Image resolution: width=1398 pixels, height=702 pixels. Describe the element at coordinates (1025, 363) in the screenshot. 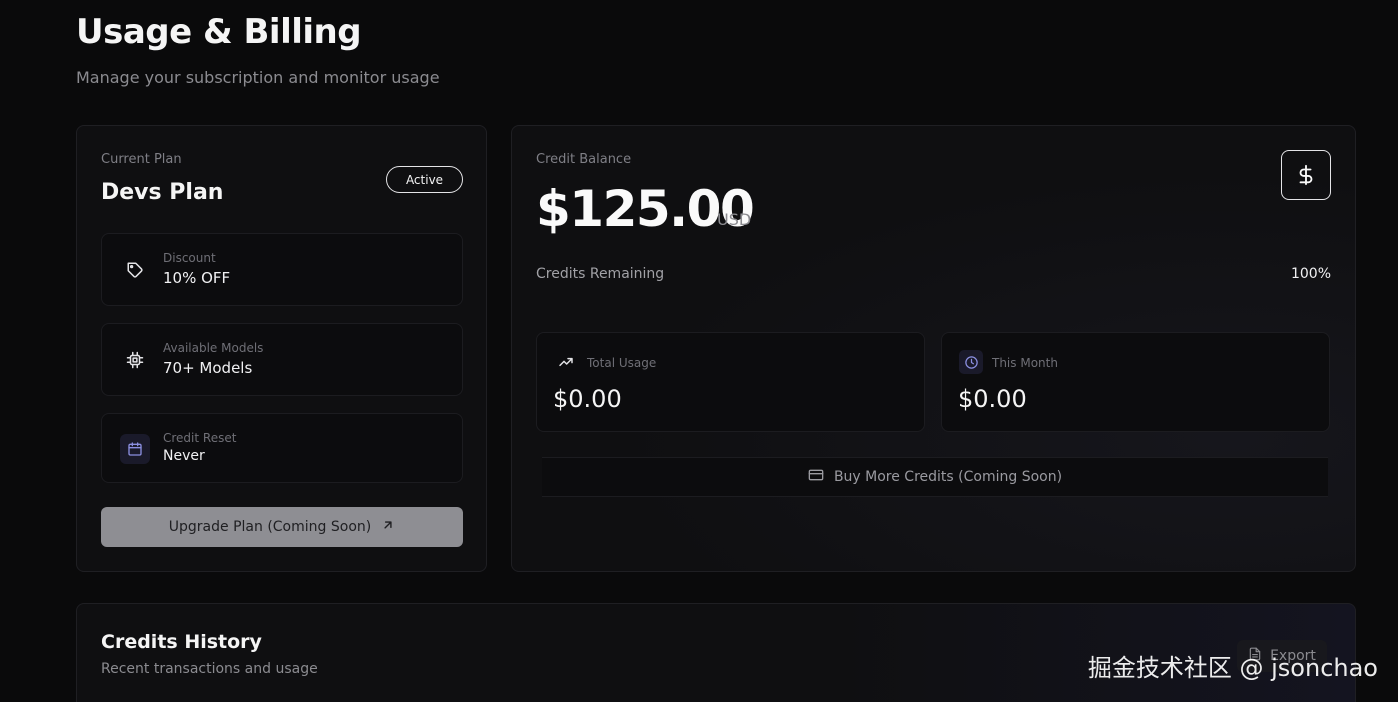

I see `stat-label: This Month` at that location.